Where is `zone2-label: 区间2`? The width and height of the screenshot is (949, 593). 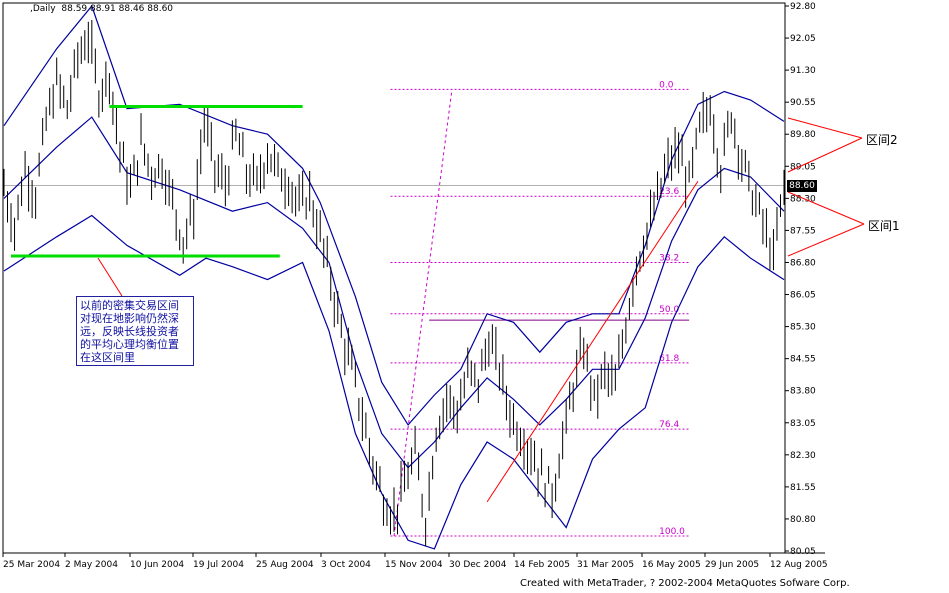
zone2-label: 区间2 is located at coordinates (882, 140).